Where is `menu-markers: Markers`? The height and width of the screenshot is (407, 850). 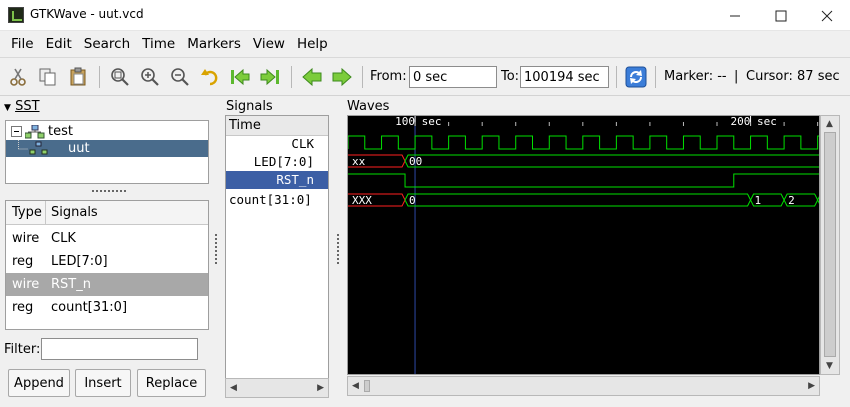
menu-markers: Markers is located at coordinates (214, 44).